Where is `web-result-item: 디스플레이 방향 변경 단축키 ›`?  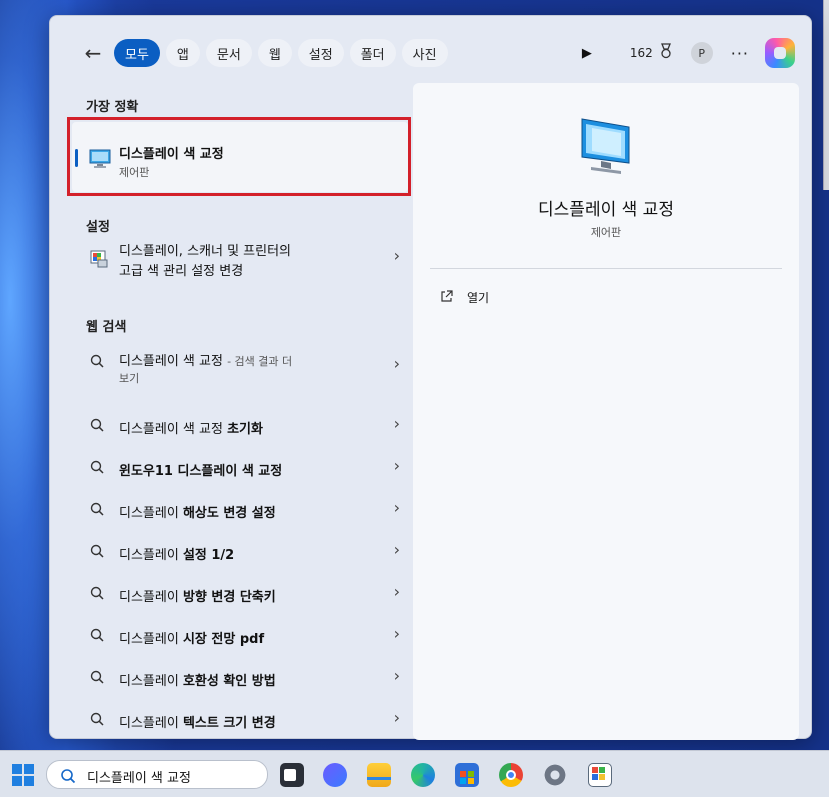 web-result-item: 디스플레이 방향 변경 단축키 › is located at coordinates (240, 593).